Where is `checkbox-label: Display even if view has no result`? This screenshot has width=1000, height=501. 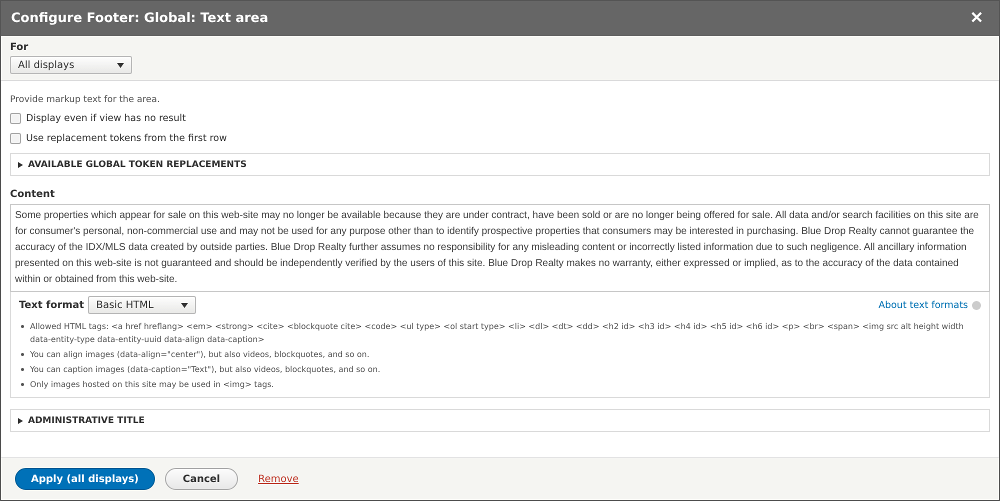
checkbox-label: Display even if view has no result is located at coordinates (500, 118).